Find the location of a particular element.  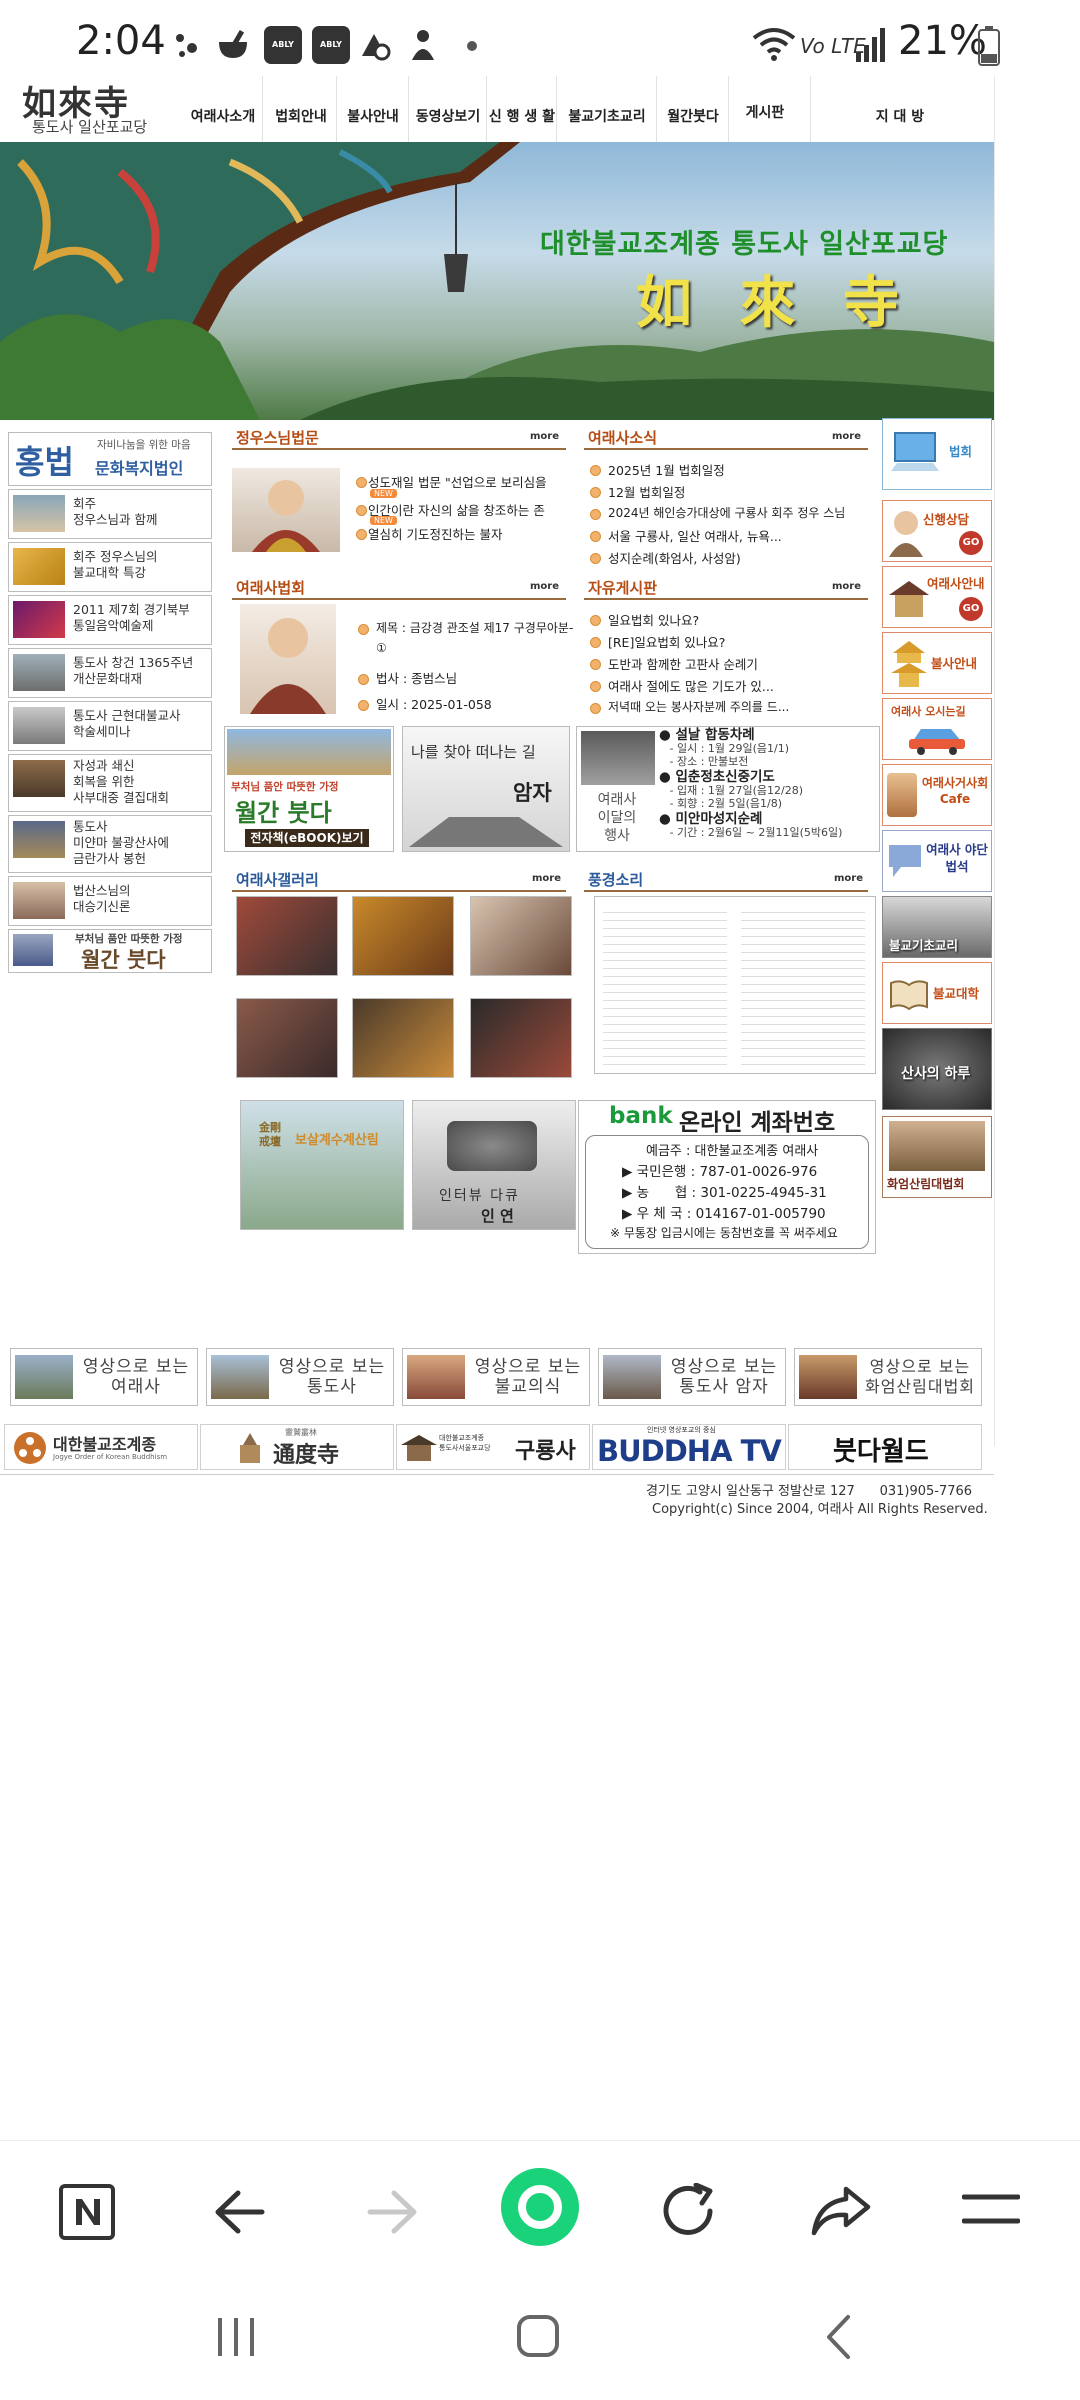

right-menu-label: 불교대학 is located at coordinates (956, 993).